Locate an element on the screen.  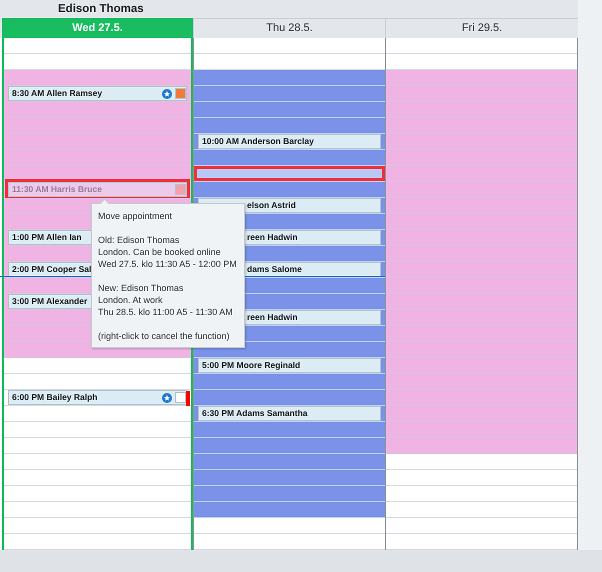
appointment-text: 1:00 PM Allen Ian is located at coordinates (47, 237).